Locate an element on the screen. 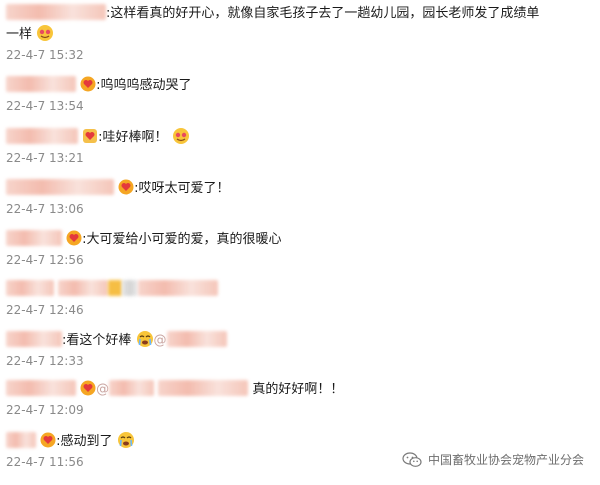 Image resolution: width=600 pixels, height=485 pixels. comment-1-time: 22-4-7 15:32 is located at coordinates (45, 55).